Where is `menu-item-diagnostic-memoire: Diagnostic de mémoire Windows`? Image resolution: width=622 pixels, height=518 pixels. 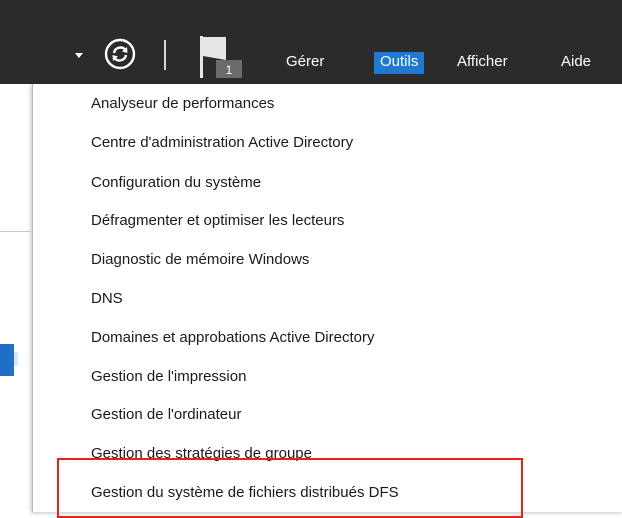 menu-item-diagnostic-memoire: Diagnostic de mémoire Windows is located at coordinates (200, 260).